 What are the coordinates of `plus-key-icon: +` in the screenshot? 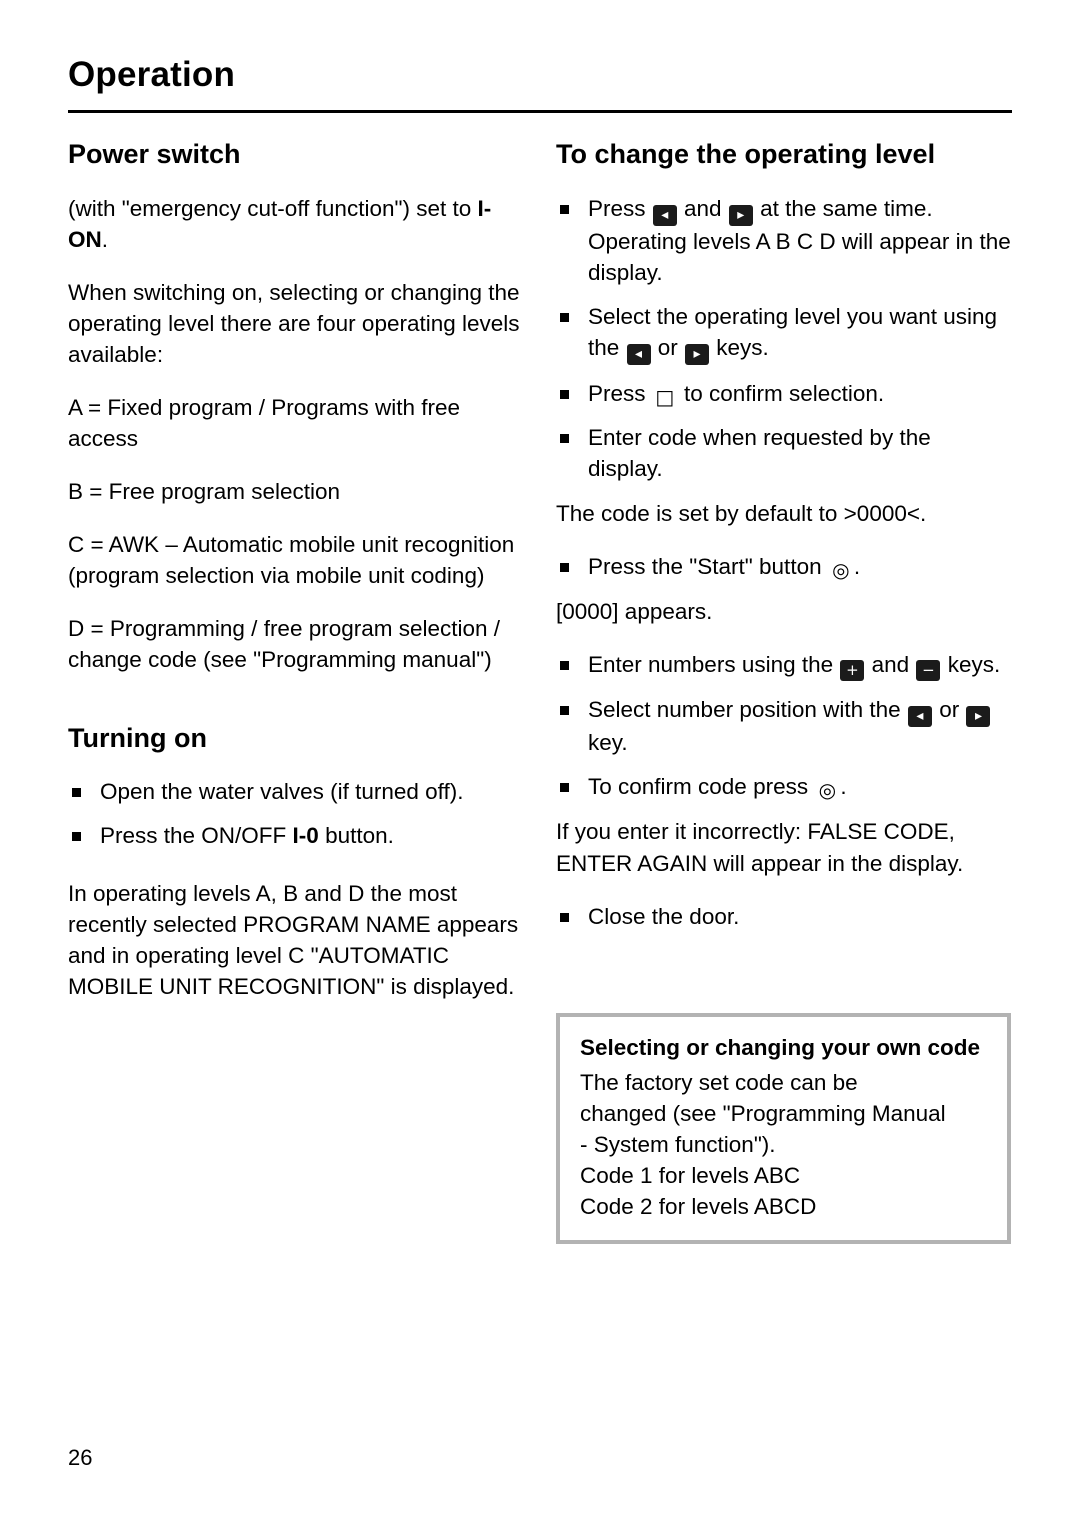 It's located at (852, 671).